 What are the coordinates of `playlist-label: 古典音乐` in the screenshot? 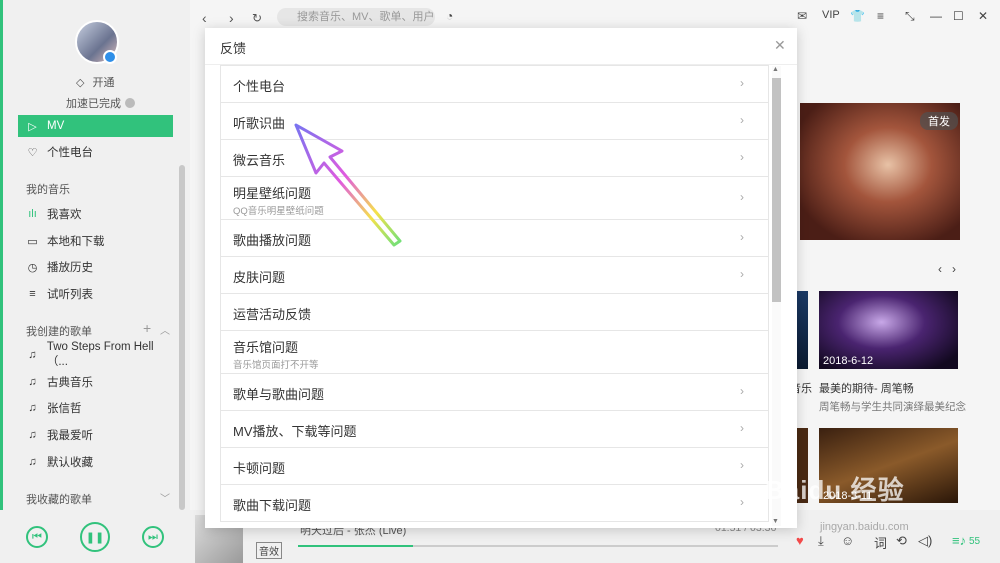 It's located at (70, 383).